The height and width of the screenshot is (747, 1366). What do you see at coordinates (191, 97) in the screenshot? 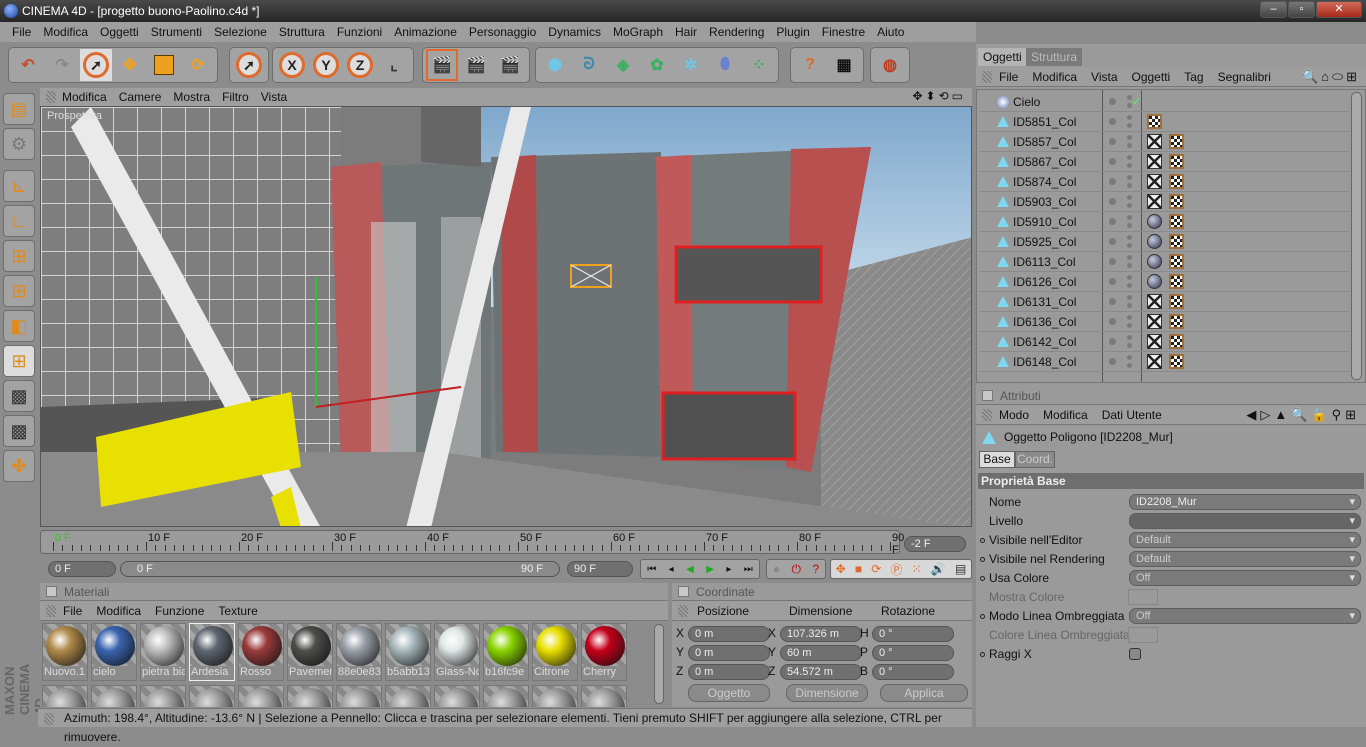
I see `viewport-menu-mostra: Mostra` at bounding box center [191, 97].